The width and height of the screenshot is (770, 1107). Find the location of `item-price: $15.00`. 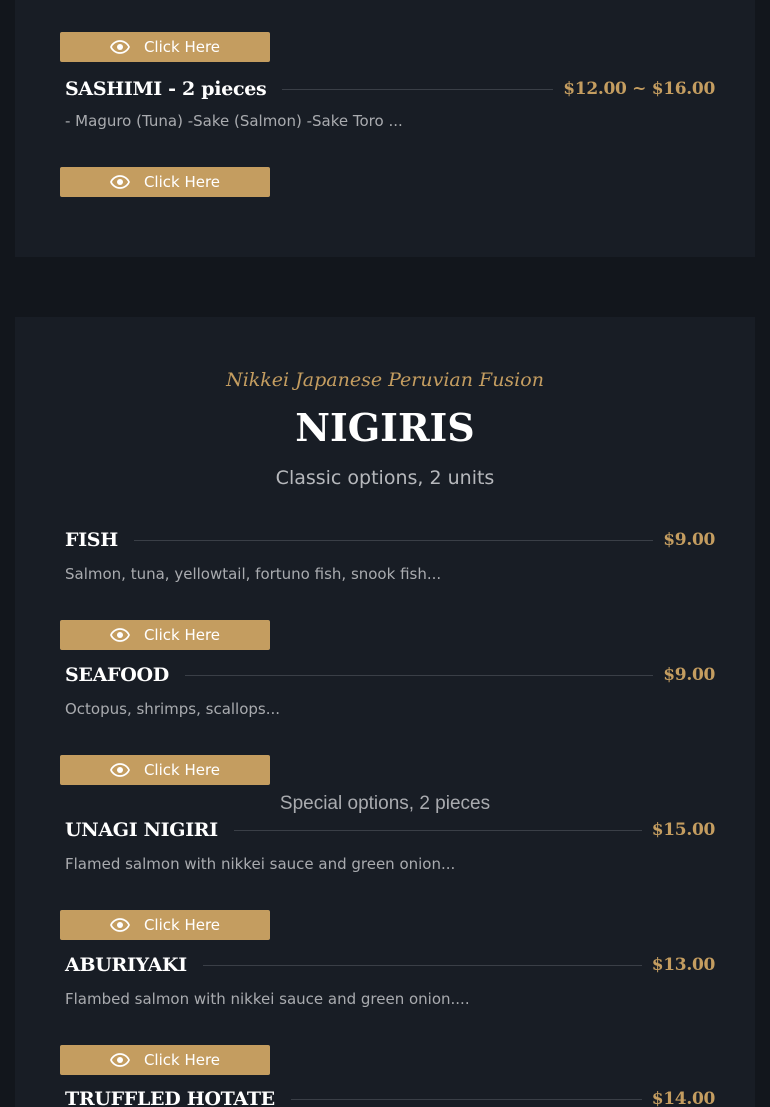

item-price: $15.00 is located at coordinates (683, 830).